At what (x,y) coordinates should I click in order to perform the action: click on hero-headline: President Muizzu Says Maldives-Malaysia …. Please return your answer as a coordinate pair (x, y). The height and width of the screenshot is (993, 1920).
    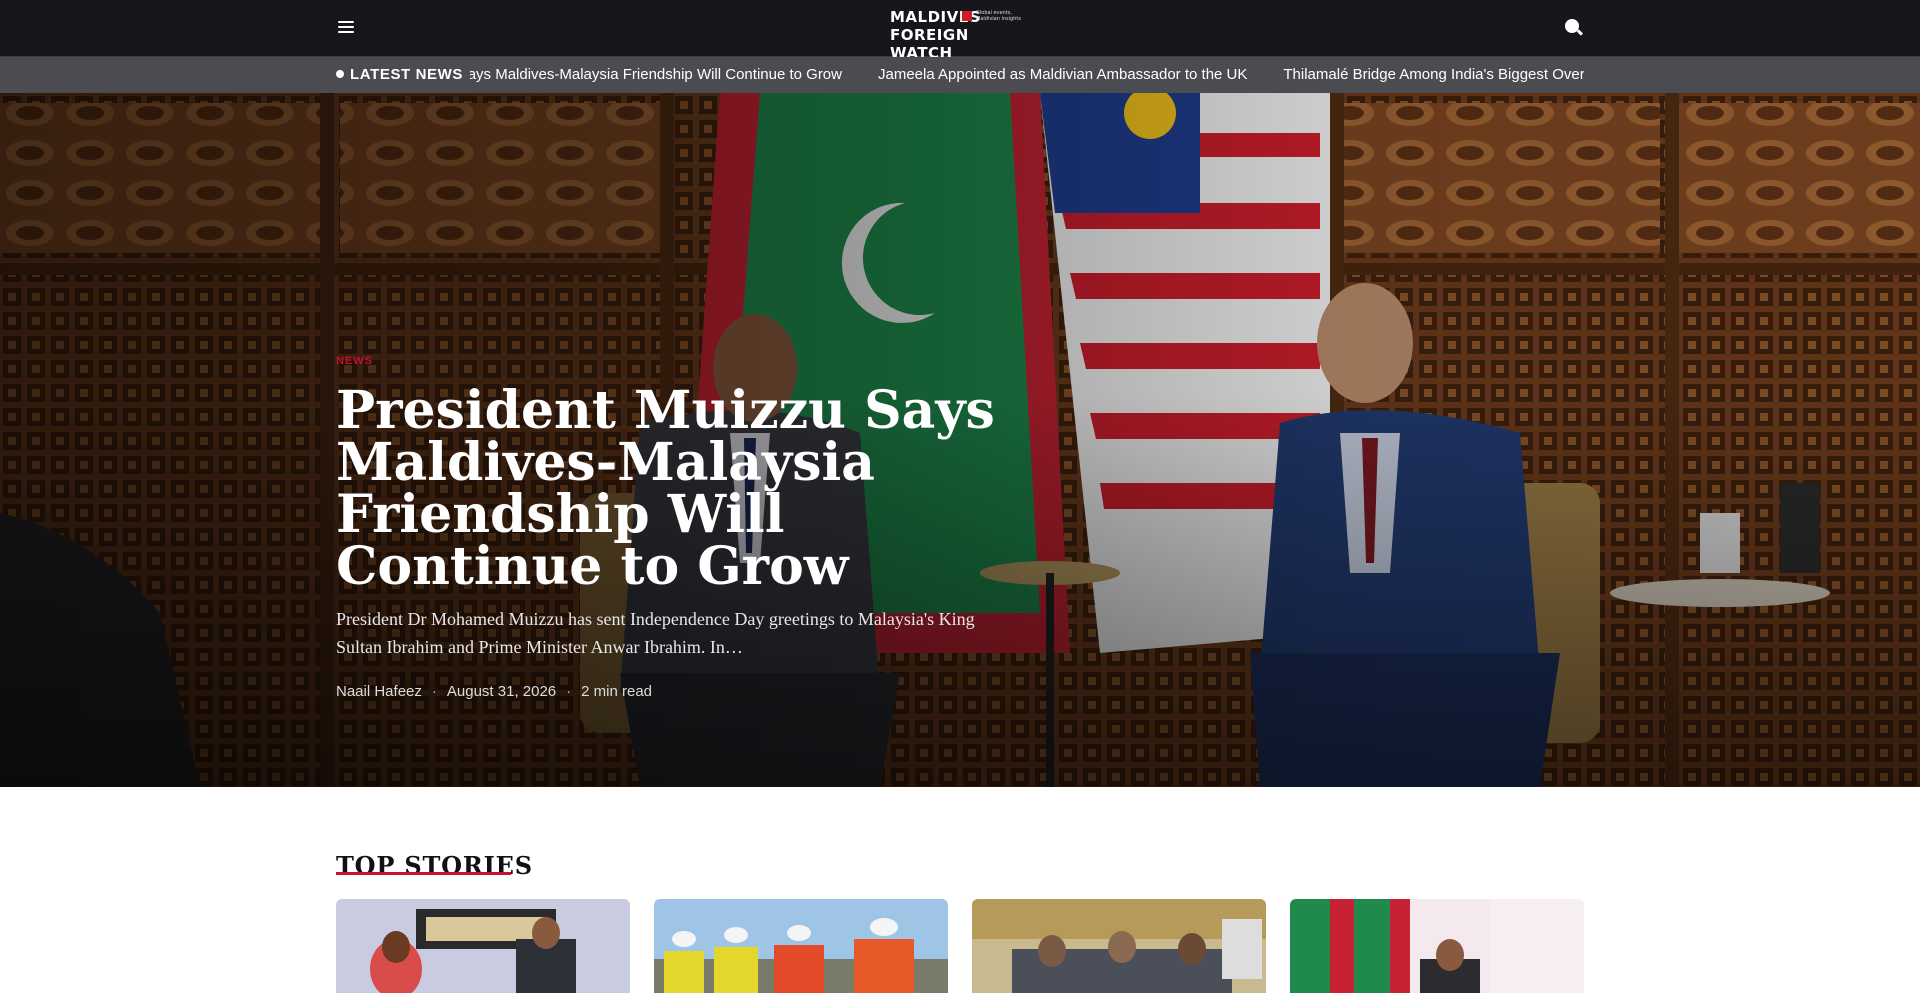
    Looking at the image, I should click on (686, 489).